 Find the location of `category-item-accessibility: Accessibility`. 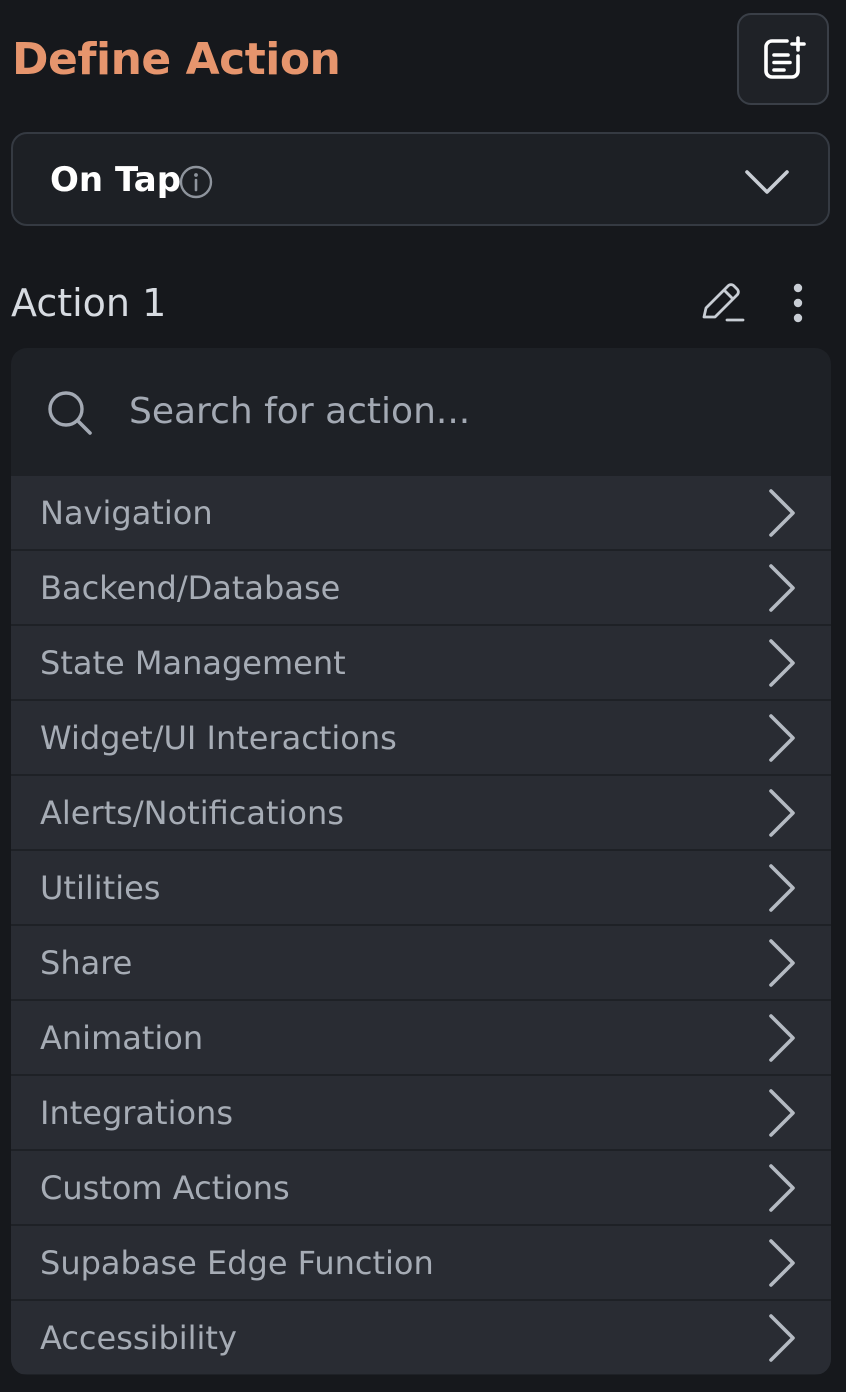

category-item-accessibility: Accessibility is located at coordinates (421, 1337).